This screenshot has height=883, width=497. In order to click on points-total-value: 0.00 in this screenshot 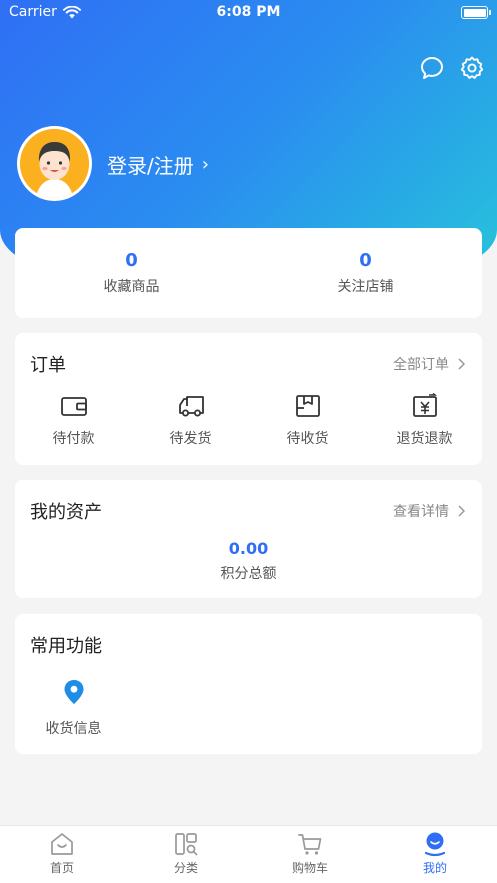, I will do `click(248, 548)`.